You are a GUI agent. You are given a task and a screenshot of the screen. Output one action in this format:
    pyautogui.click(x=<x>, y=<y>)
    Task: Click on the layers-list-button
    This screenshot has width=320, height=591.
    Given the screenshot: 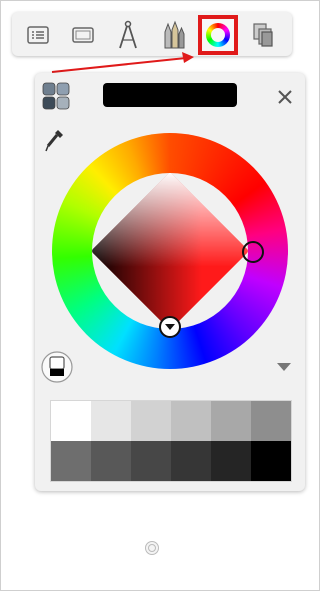 What is the action you would take?
    pyautogui.click(x=38, y=35)
    